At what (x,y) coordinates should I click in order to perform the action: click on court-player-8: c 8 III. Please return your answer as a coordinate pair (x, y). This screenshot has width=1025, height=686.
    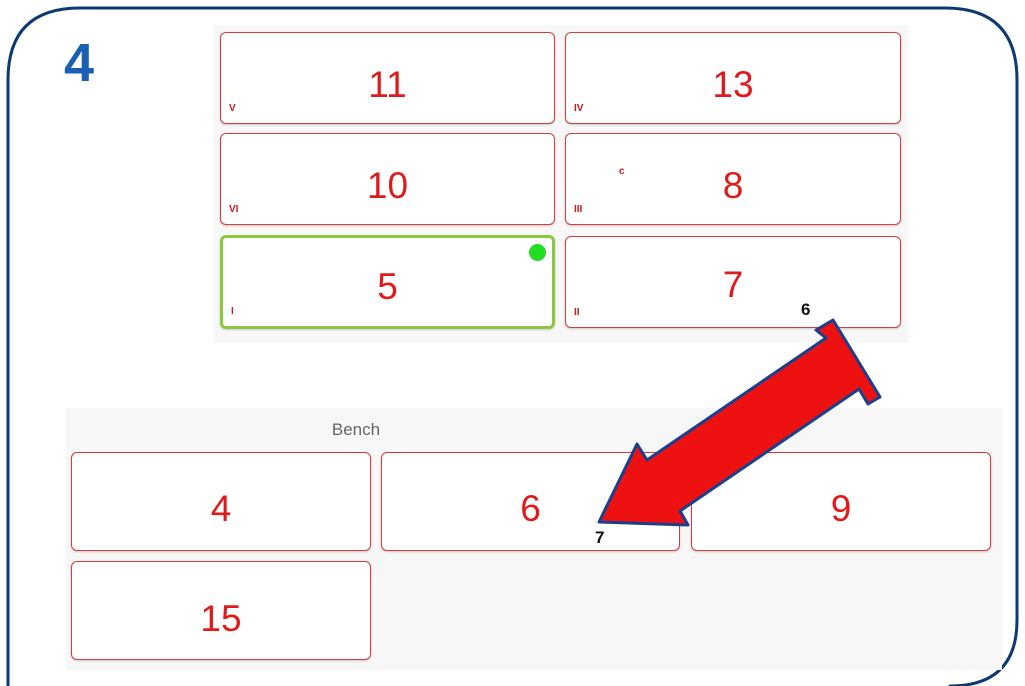
    Looking at the image, I should click on (733, 179).